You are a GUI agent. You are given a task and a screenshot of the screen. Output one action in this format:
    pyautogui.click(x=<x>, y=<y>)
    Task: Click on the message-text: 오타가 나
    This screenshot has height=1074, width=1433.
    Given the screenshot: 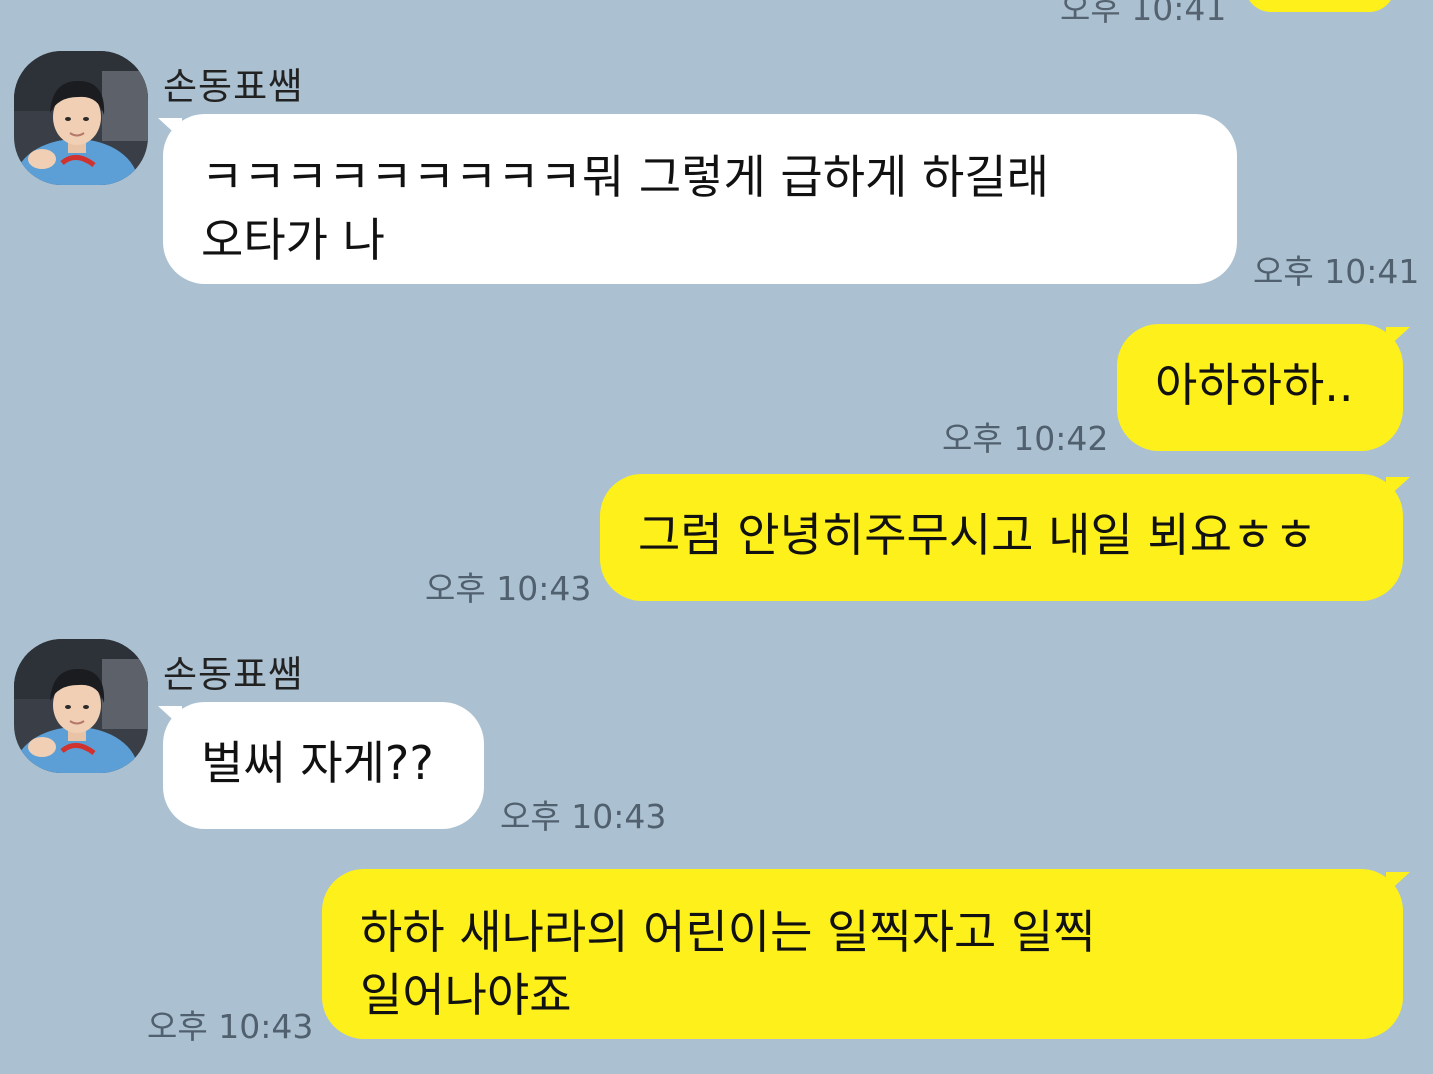 What is the action you would take?
    pyautogui.click(x=293, y=240)
    